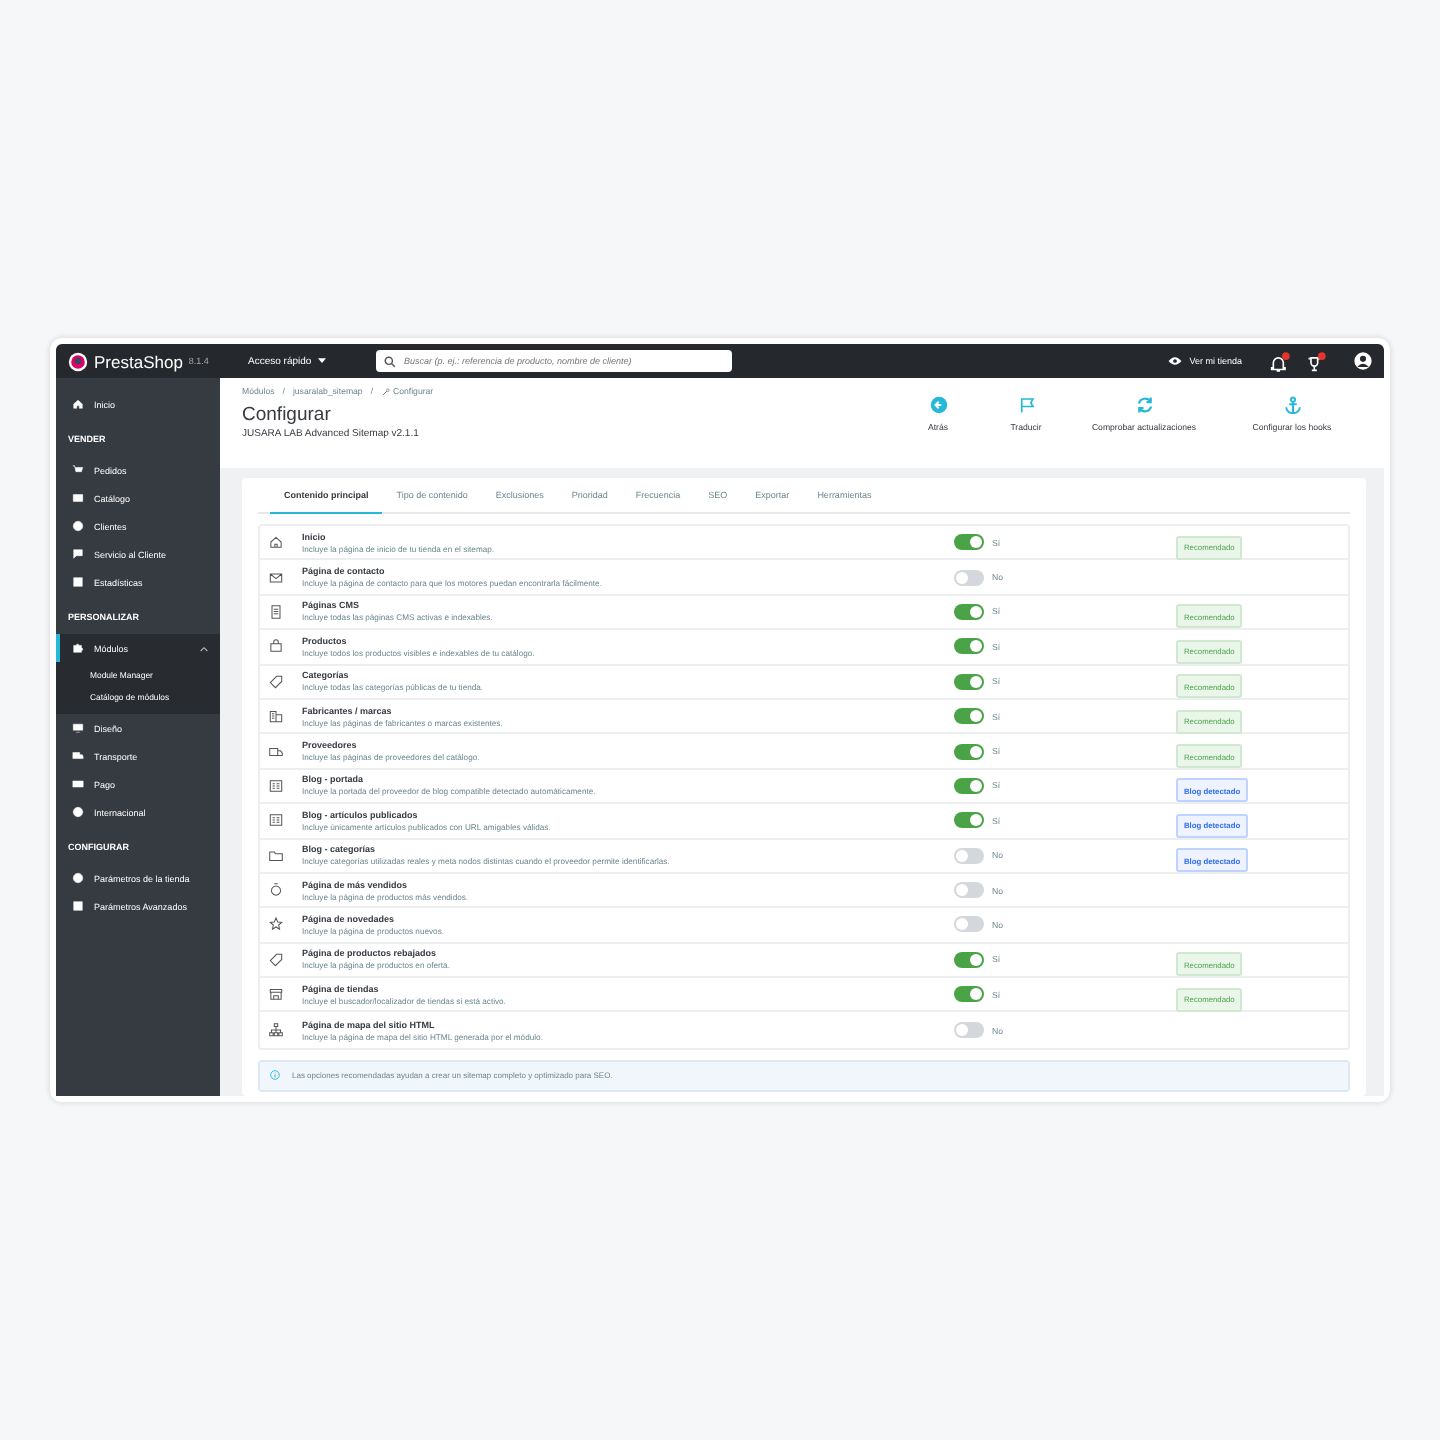 This screenshot has height=1440, width=1440. Describe the element at coordinates (385, 391) in the screenshot. I see `wrench-icon` at that location.